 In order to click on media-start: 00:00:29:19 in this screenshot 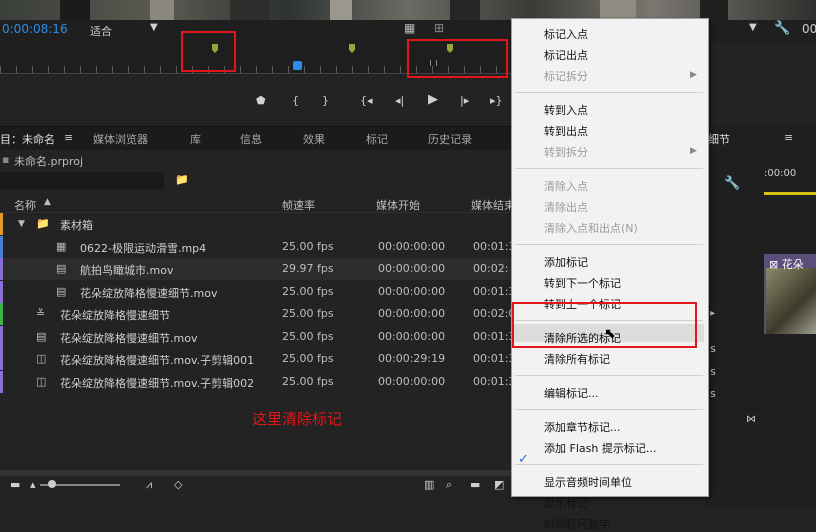, I will do `click(412, 358)`.